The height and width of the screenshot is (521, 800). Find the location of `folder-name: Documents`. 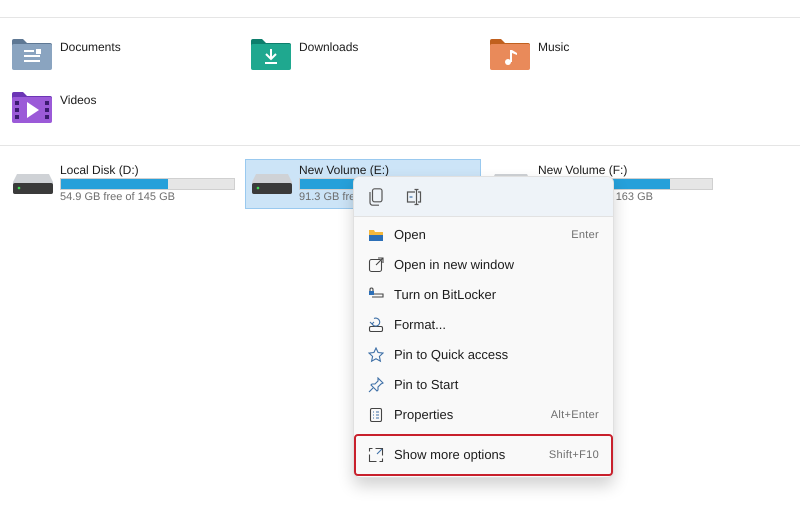

folder-name: Documents is located at coordinates (90, 47).